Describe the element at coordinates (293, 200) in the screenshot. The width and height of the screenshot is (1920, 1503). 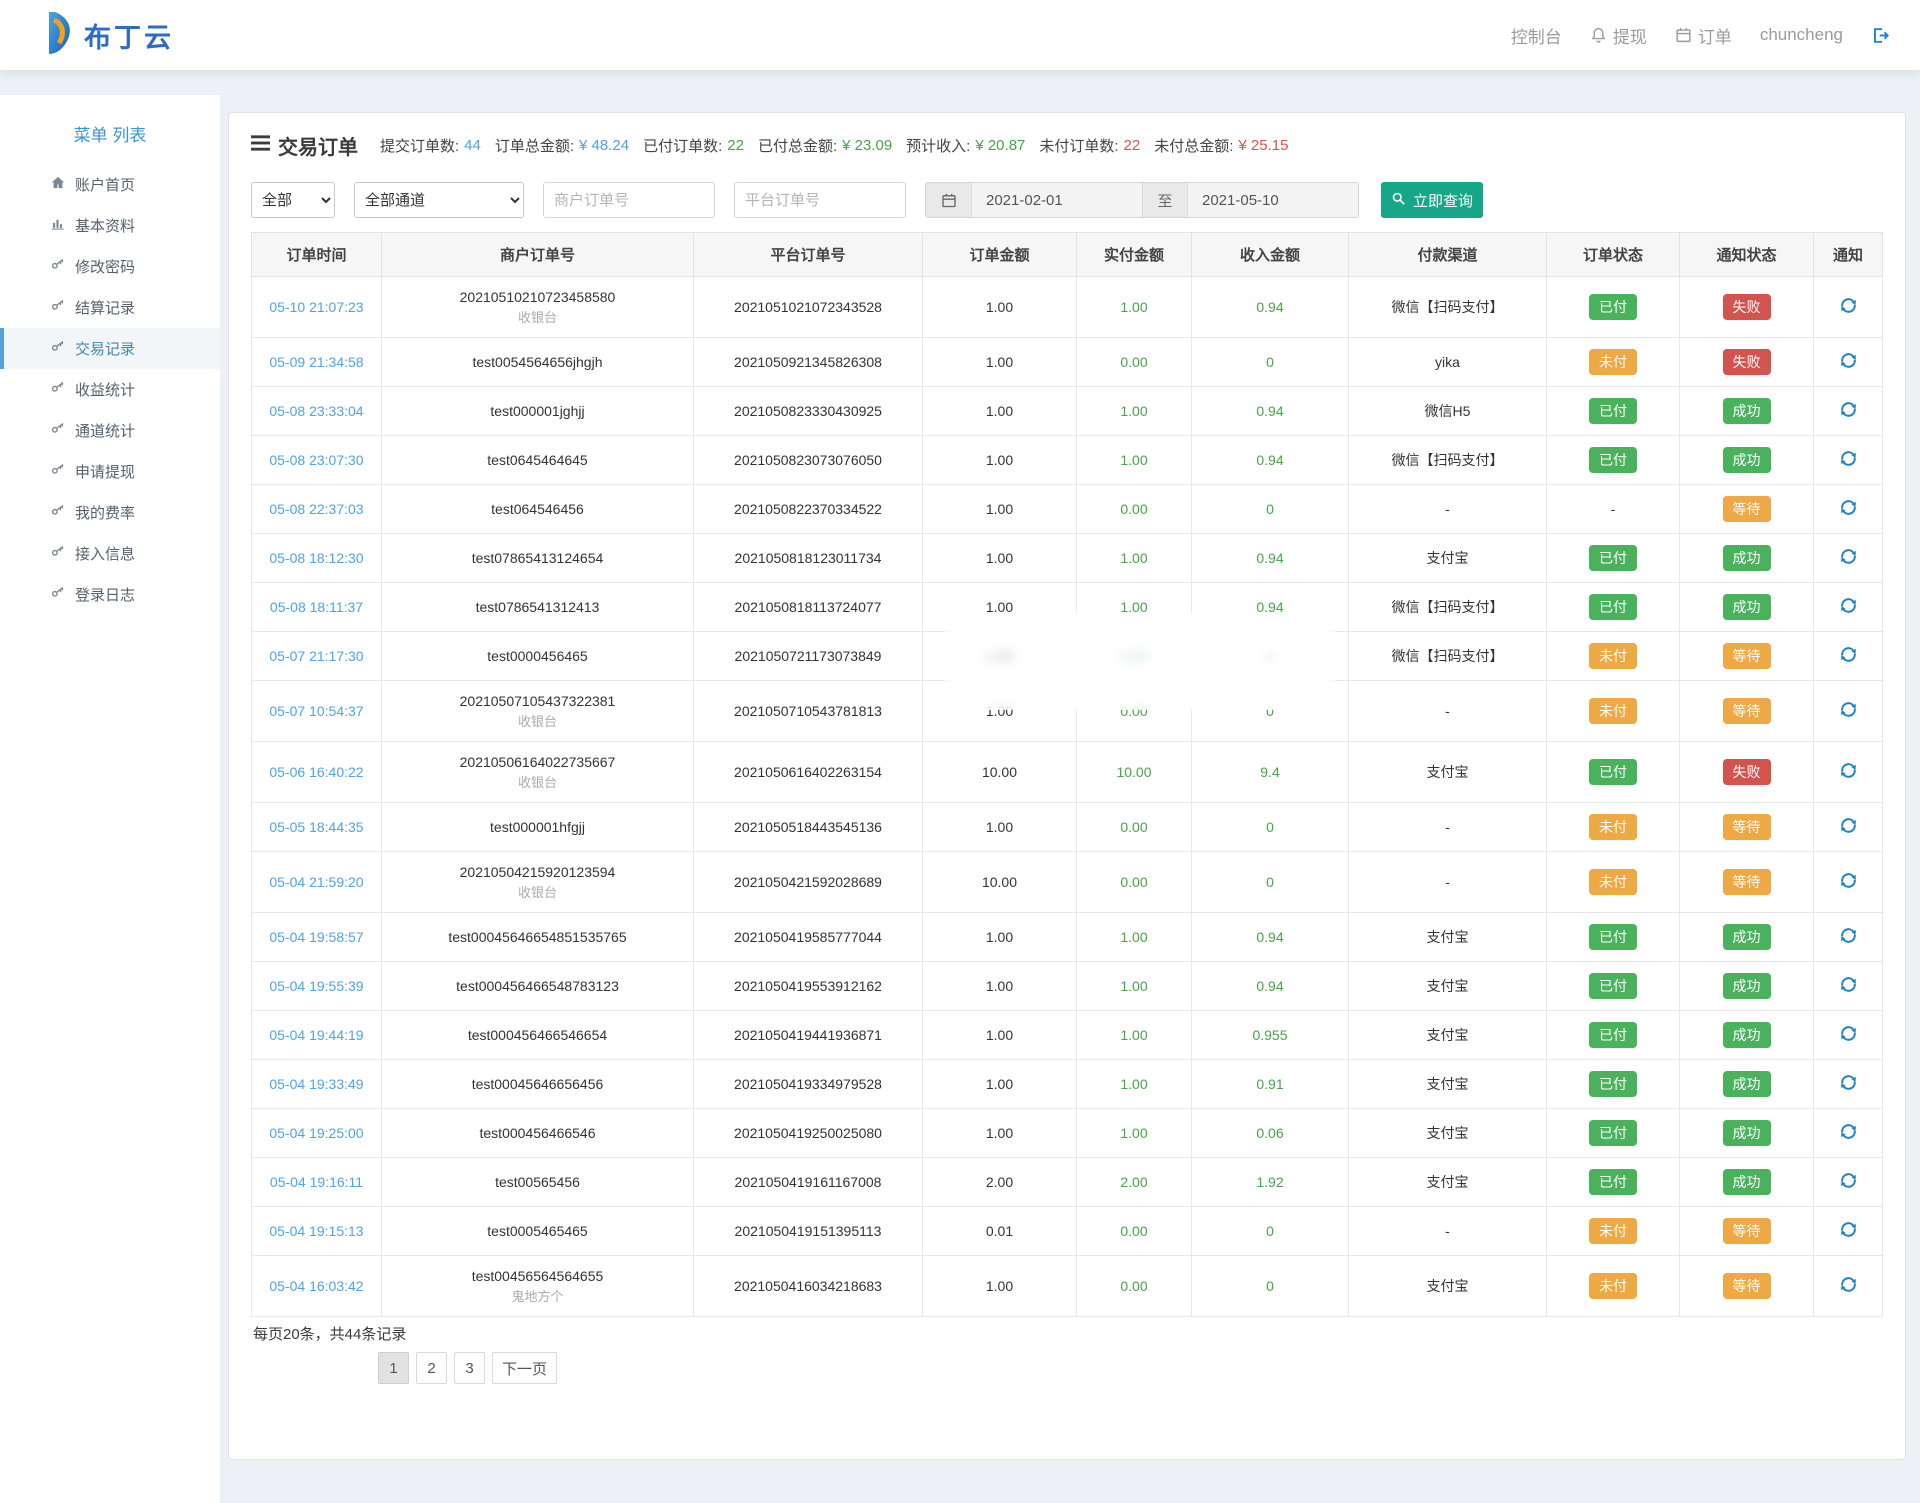
I see `order-type-select: 全部` at that location.